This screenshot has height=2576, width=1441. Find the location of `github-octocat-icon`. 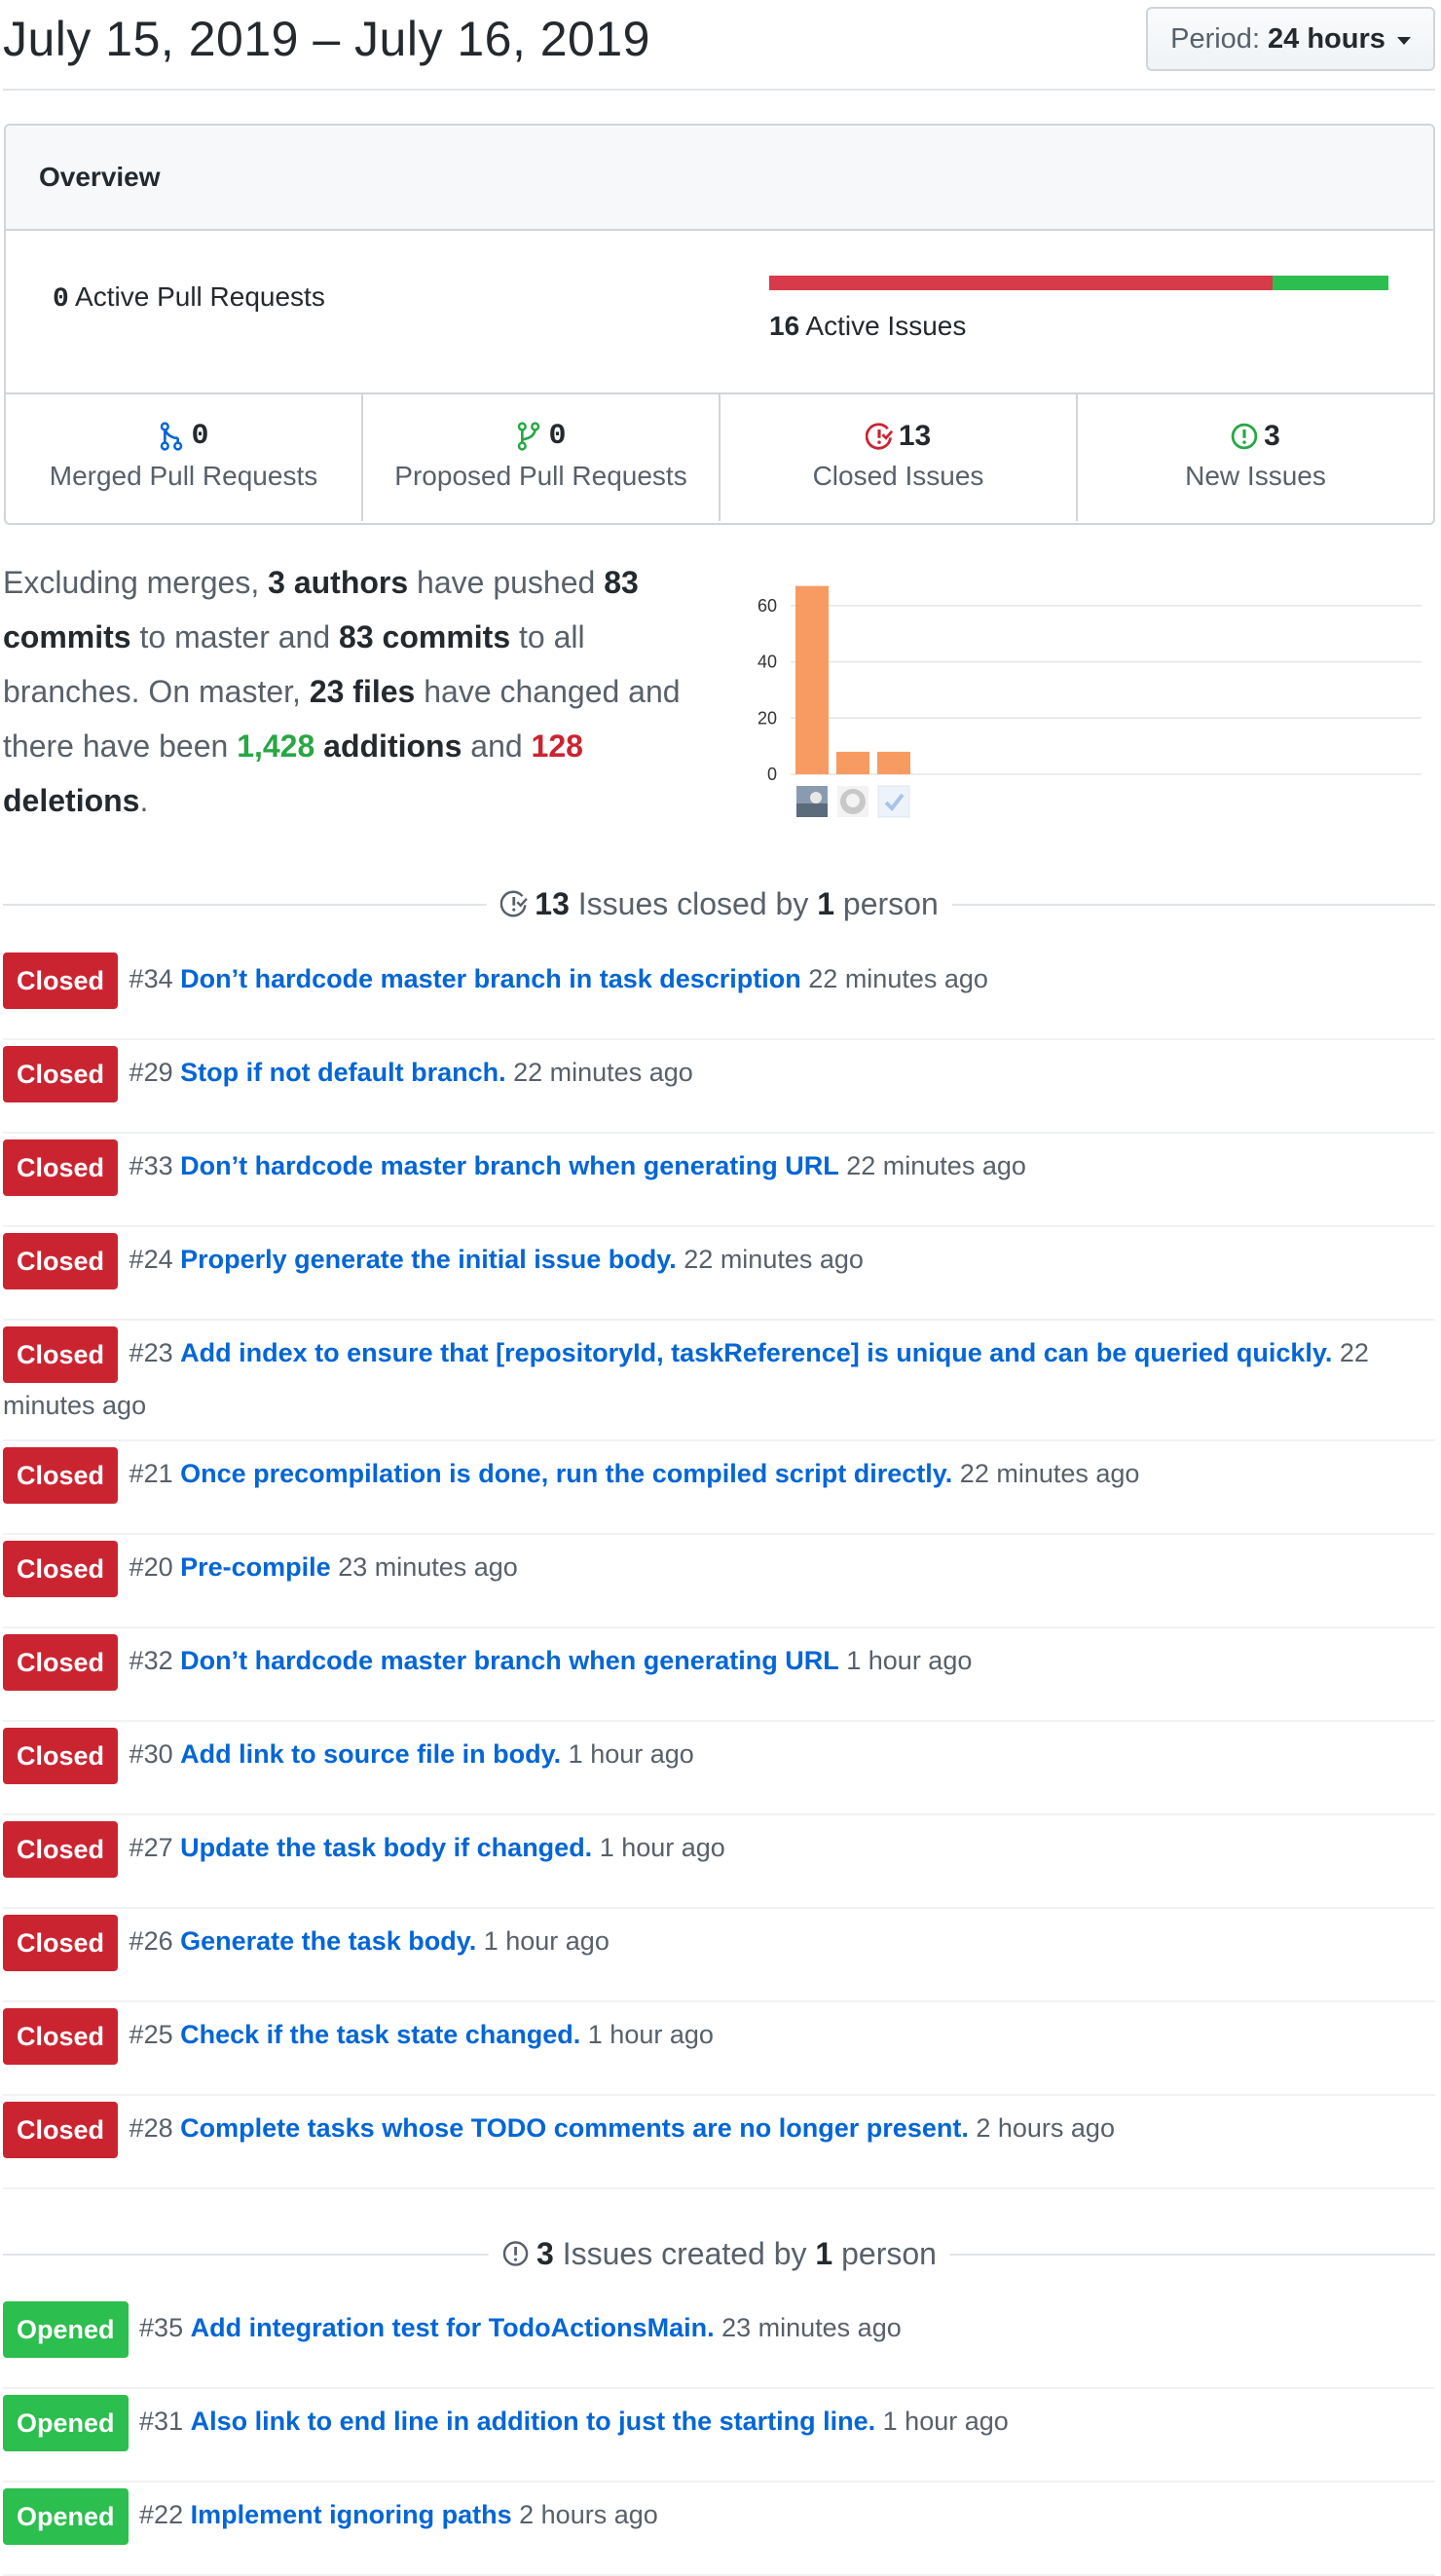

github-octocat-icon is located at coordinates (852, 801).